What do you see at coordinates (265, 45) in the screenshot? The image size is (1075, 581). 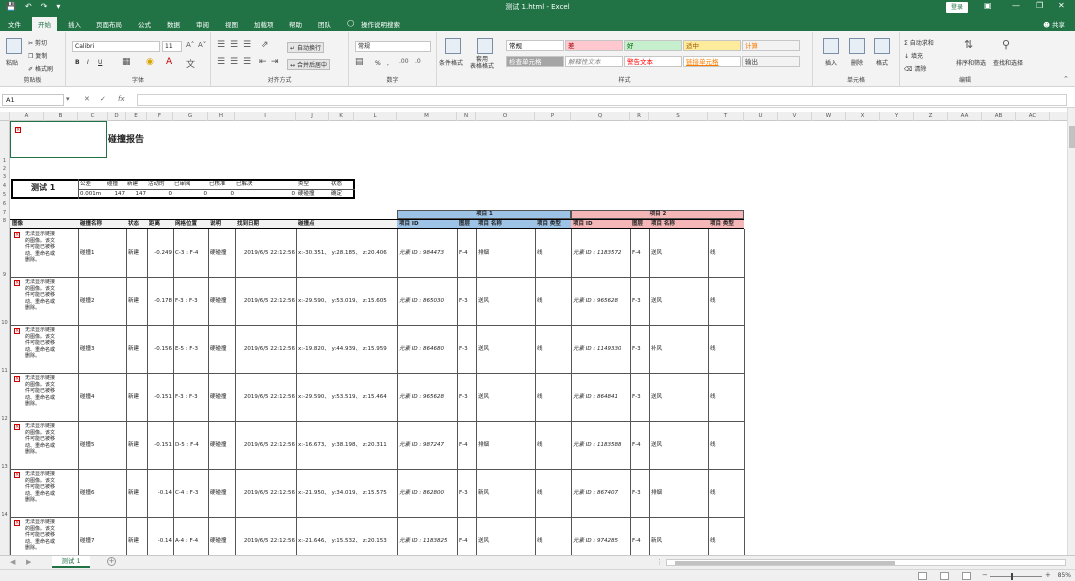 I see `orientation-icon: ⇗` at bounding box center [265, 45].